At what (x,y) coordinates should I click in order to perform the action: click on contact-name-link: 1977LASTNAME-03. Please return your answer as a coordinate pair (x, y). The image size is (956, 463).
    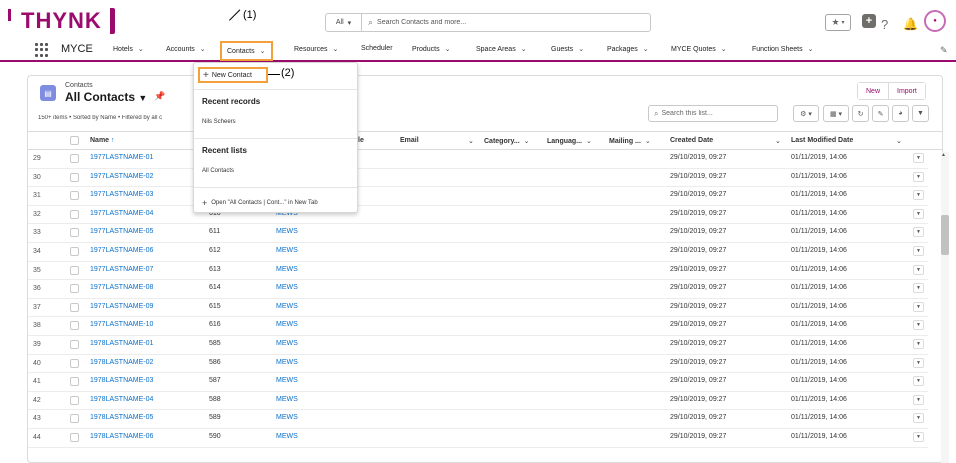
    Looking at the image, I should click on (121, 194).